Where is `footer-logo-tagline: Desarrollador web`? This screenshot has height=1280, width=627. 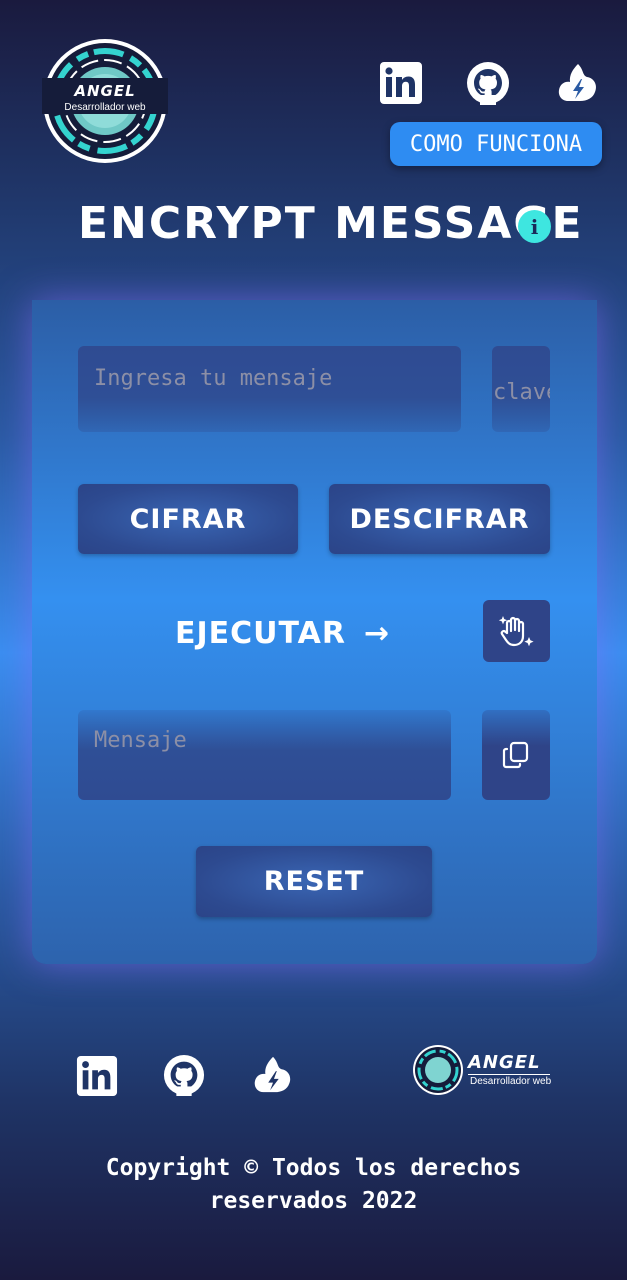 footer-logo-tagline: Desarrollador web is located at coordinates (511, 1081).